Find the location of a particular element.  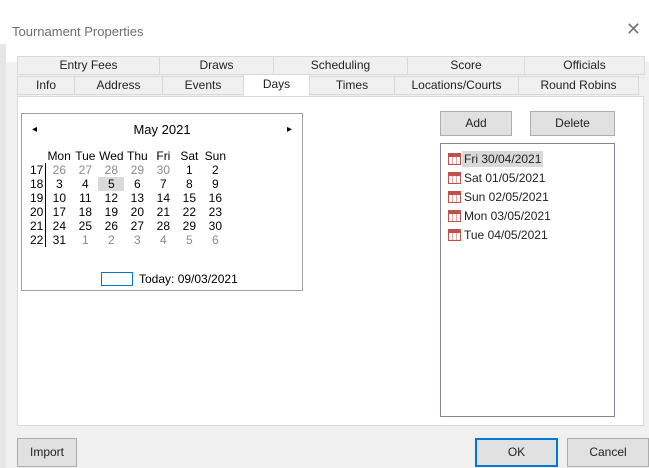

calendar-day: 22 is located at coordinates (189, 212).